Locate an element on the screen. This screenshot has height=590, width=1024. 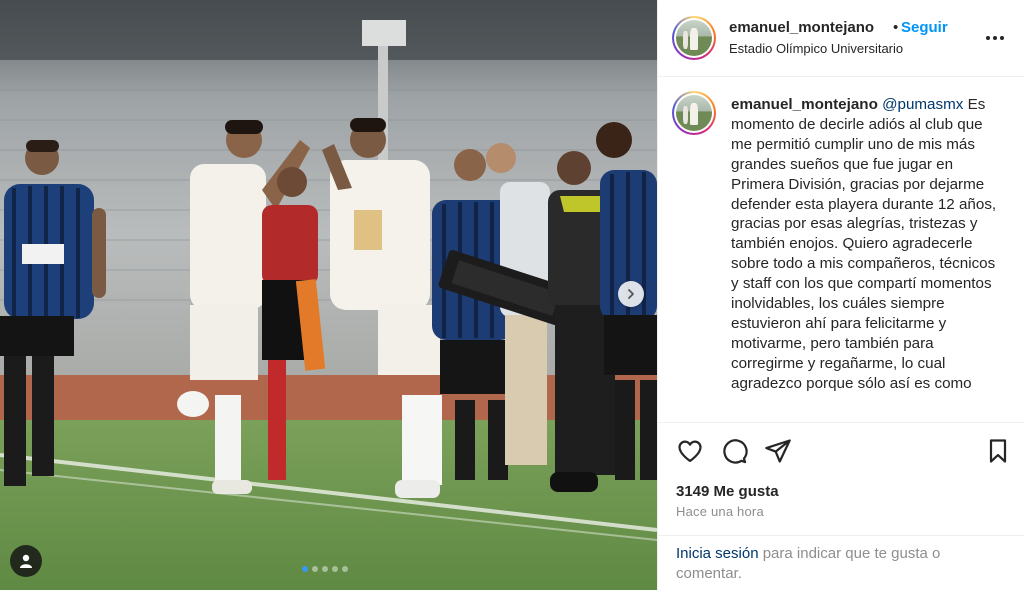
header-username: emanuel_montejano is located at coordinates (801, 27).